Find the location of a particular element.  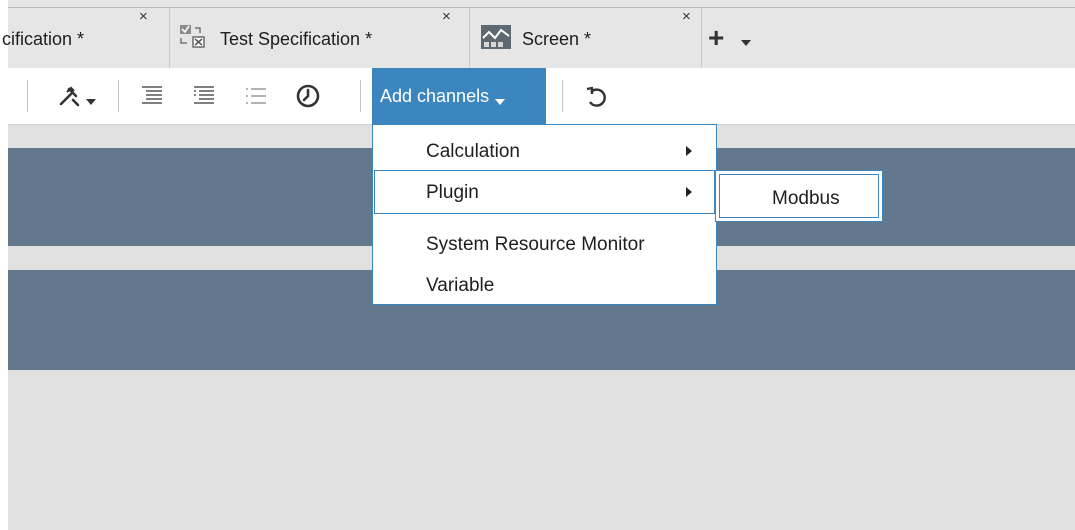

add-tab-button: + is located at coordinates (716, 38).